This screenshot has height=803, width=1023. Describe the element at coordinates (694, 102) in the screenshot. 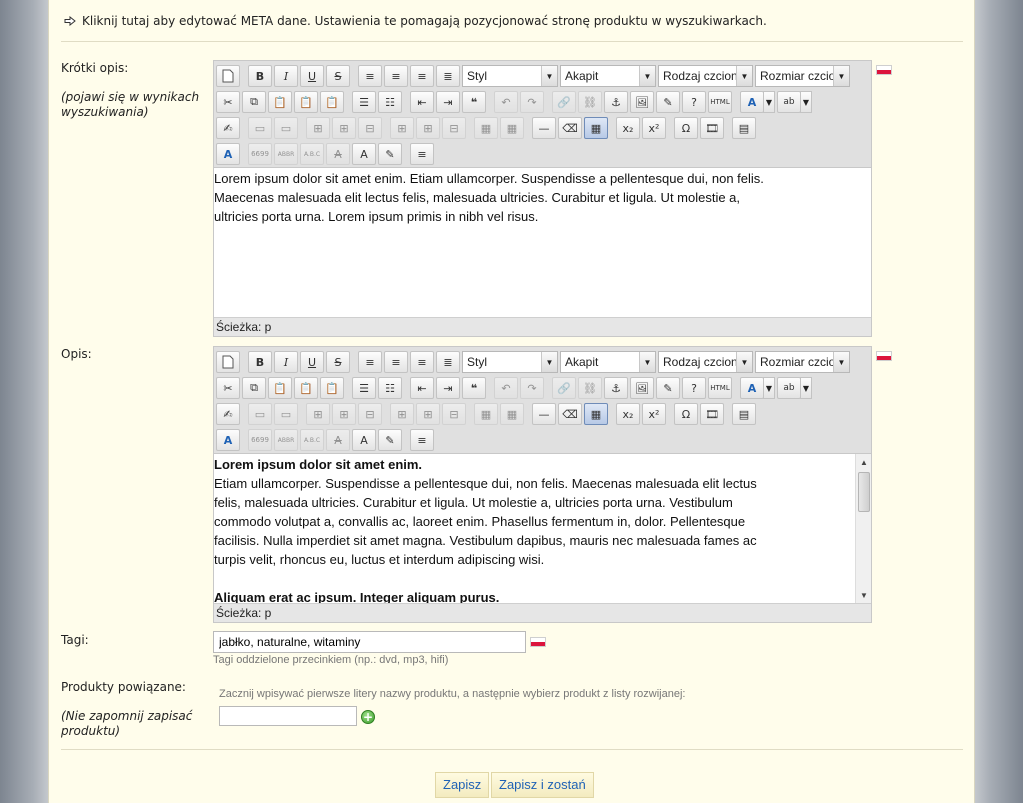

I see `help-icon: ?` at that location.